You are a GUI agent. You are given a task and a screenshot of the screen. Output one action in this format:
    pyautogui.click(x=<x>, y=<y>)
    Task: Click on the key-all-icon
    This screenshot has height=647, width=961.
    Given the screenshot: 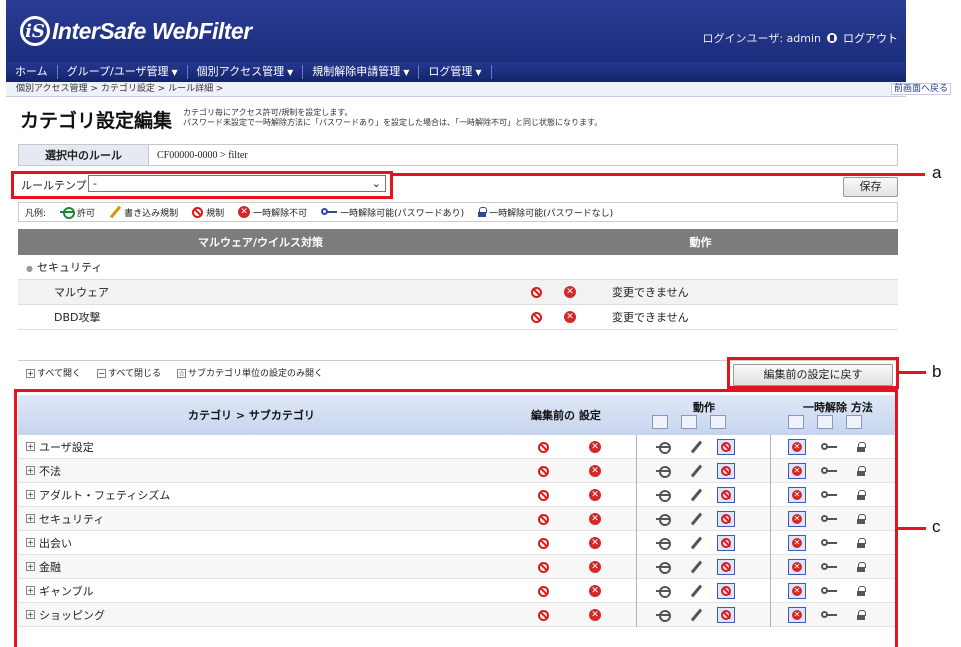 What is the action you would take?
    pyautogui.click(x=825, y=422)
    